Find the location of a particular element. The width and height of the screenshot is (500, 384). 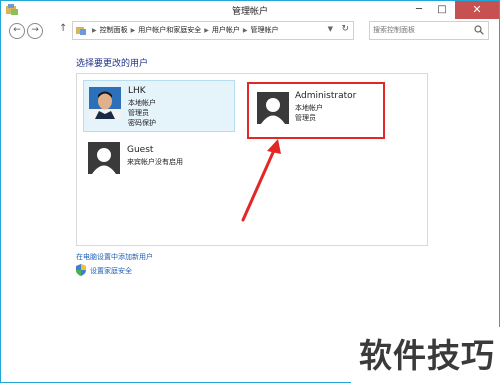

user-card-guest: Guest 来宾帐户没有启用 is located at coordinates (158, 159).